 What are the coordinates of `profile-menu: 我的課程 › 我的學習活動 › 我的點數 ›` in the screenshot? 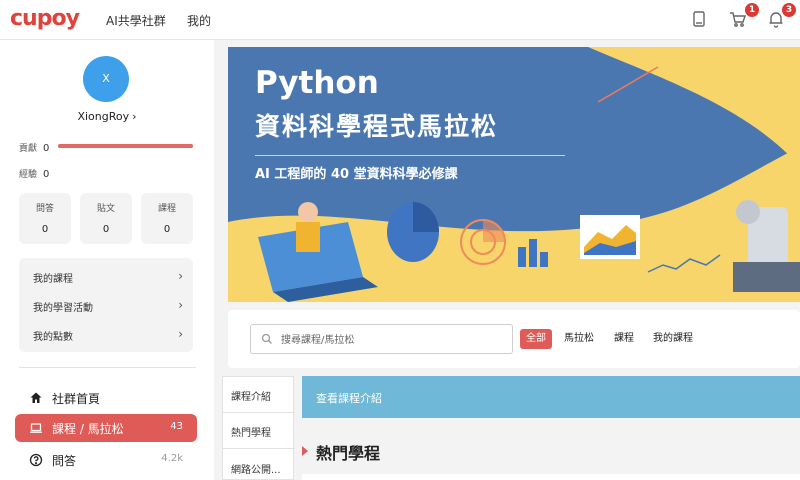 It's located at (106, 305).